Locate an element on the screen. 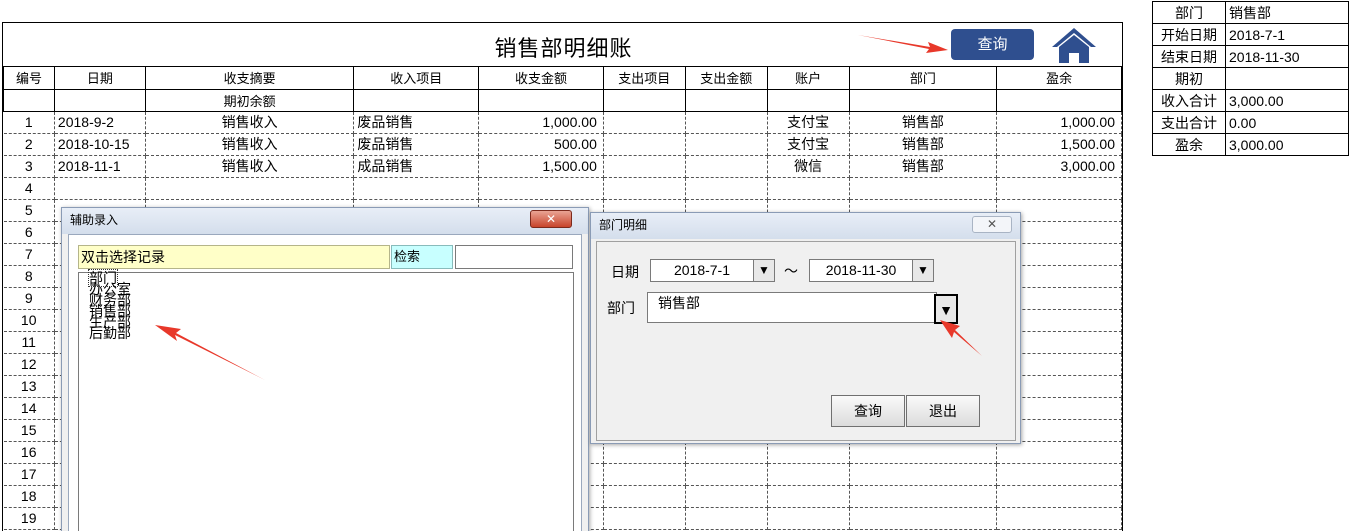  summary-row: 盈余 3,000.00 is located at coordinates (1250, 144).